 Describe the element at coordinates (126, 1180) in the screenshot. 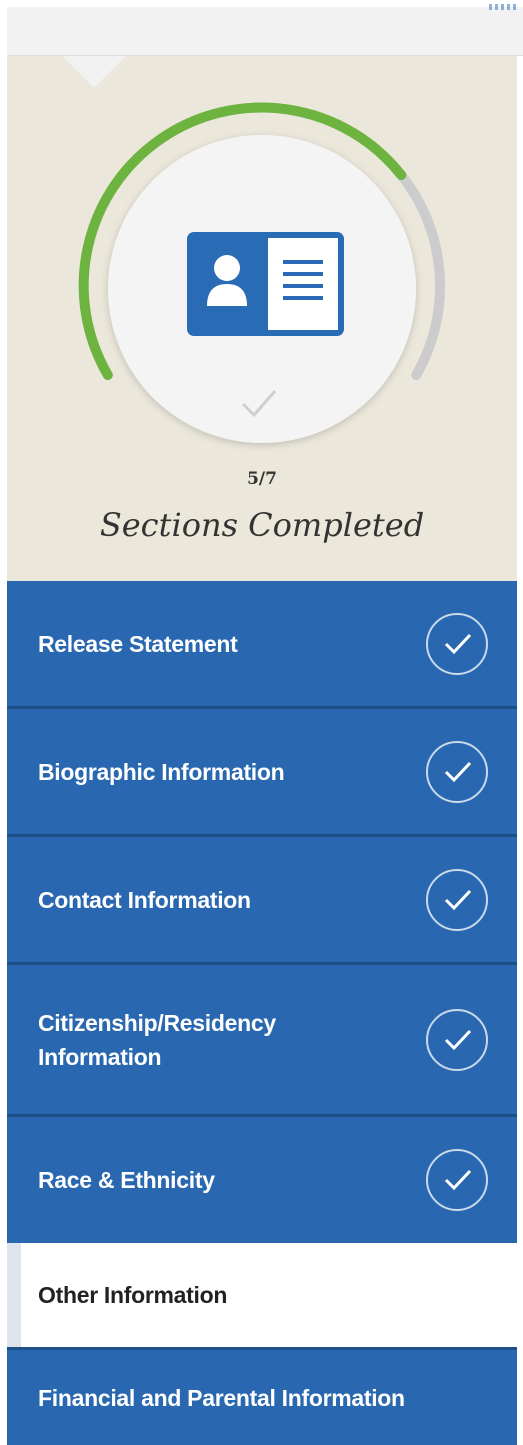

I see `nav-item-label: Race & Ethnicity` at that location.